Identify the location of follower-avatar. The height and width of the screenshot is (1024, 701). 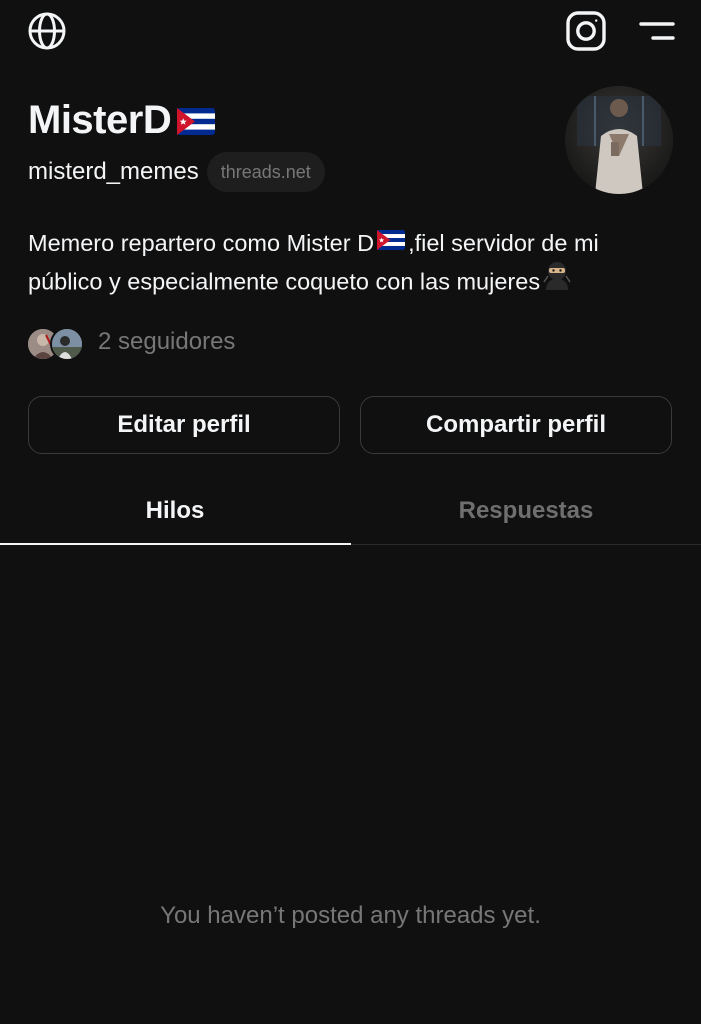
(67, 344).